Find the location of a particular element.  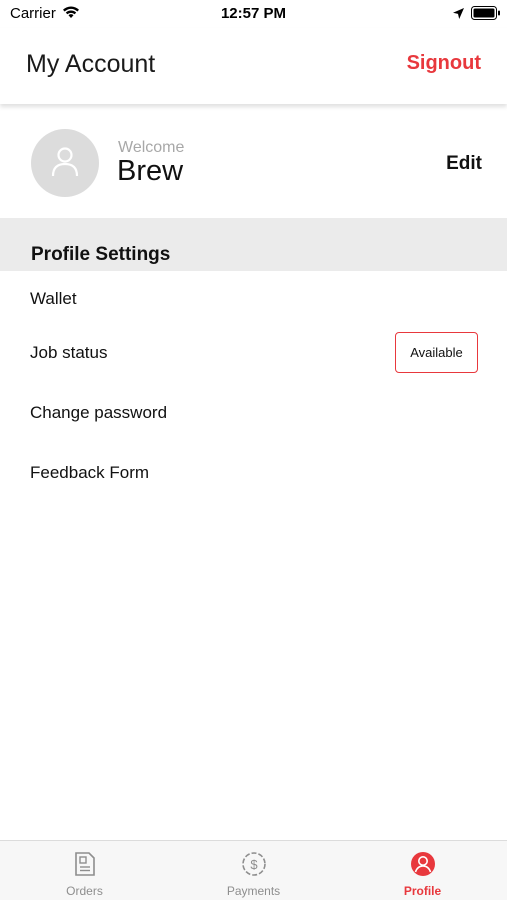

tab-payments: $ Payments is located at coordinates (253, 870).